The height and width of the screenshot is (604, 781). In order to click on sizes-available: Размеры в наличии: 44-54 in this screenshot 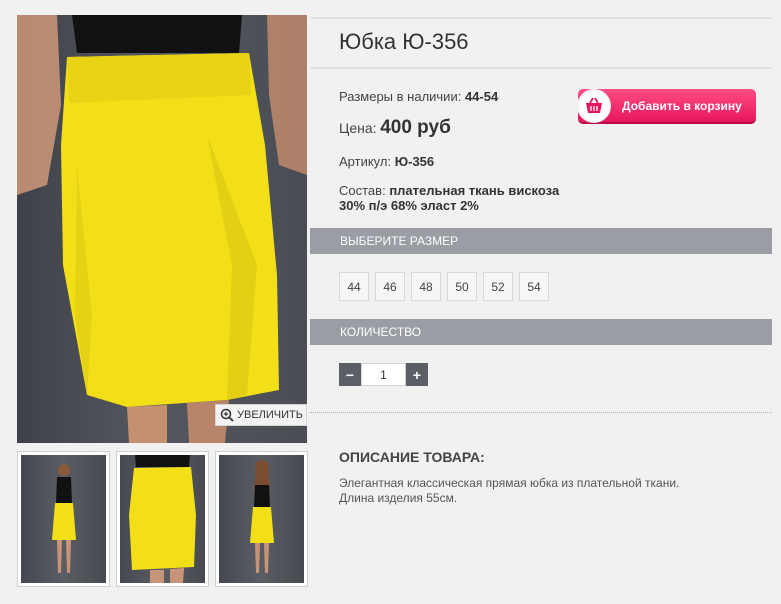, I will do `click(418, 96)`.